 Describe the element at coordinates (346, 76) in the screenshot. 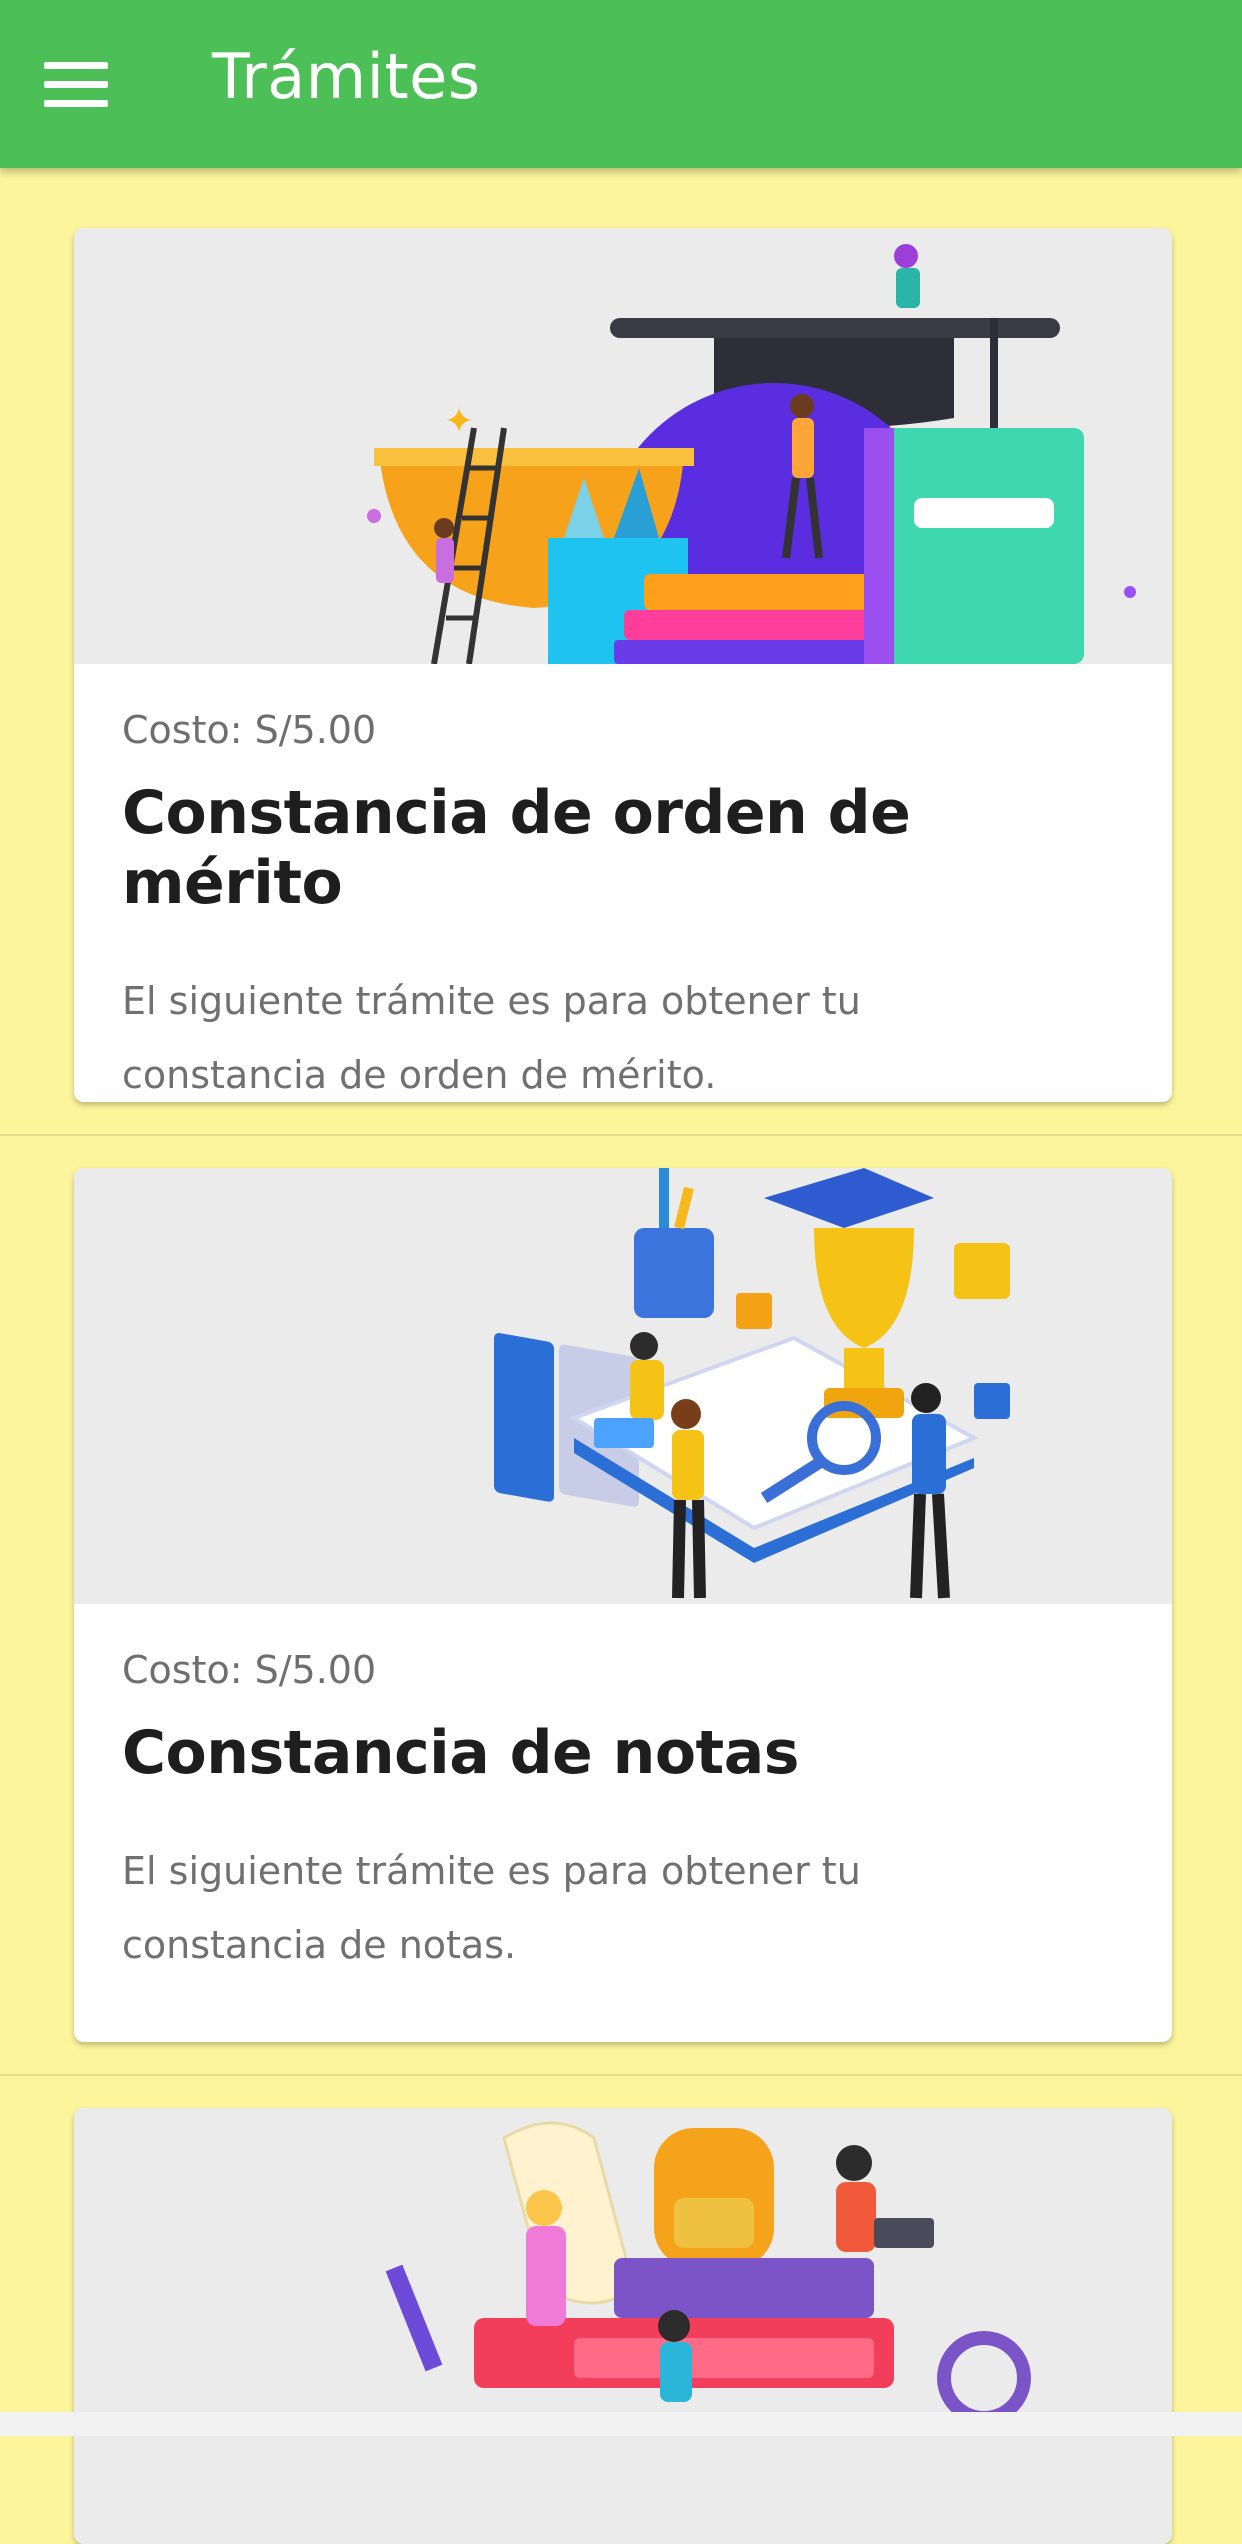

I see `page-title: Trámites` at that location.